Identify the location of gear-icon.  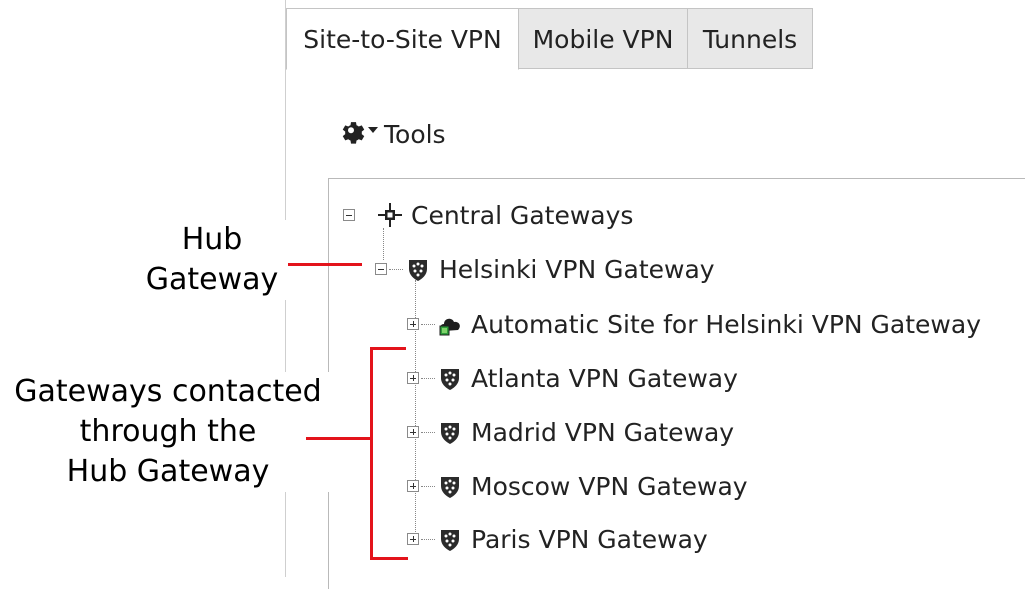
(353, 133).